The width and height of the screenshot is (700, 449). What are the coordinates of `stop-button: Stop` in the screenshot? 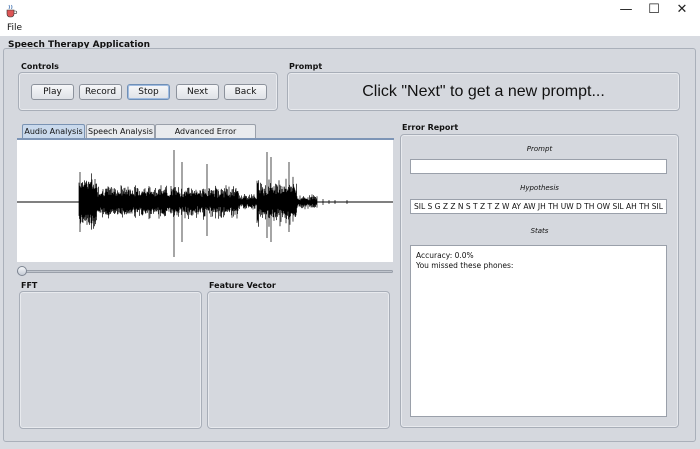 It's located at (148, 92).